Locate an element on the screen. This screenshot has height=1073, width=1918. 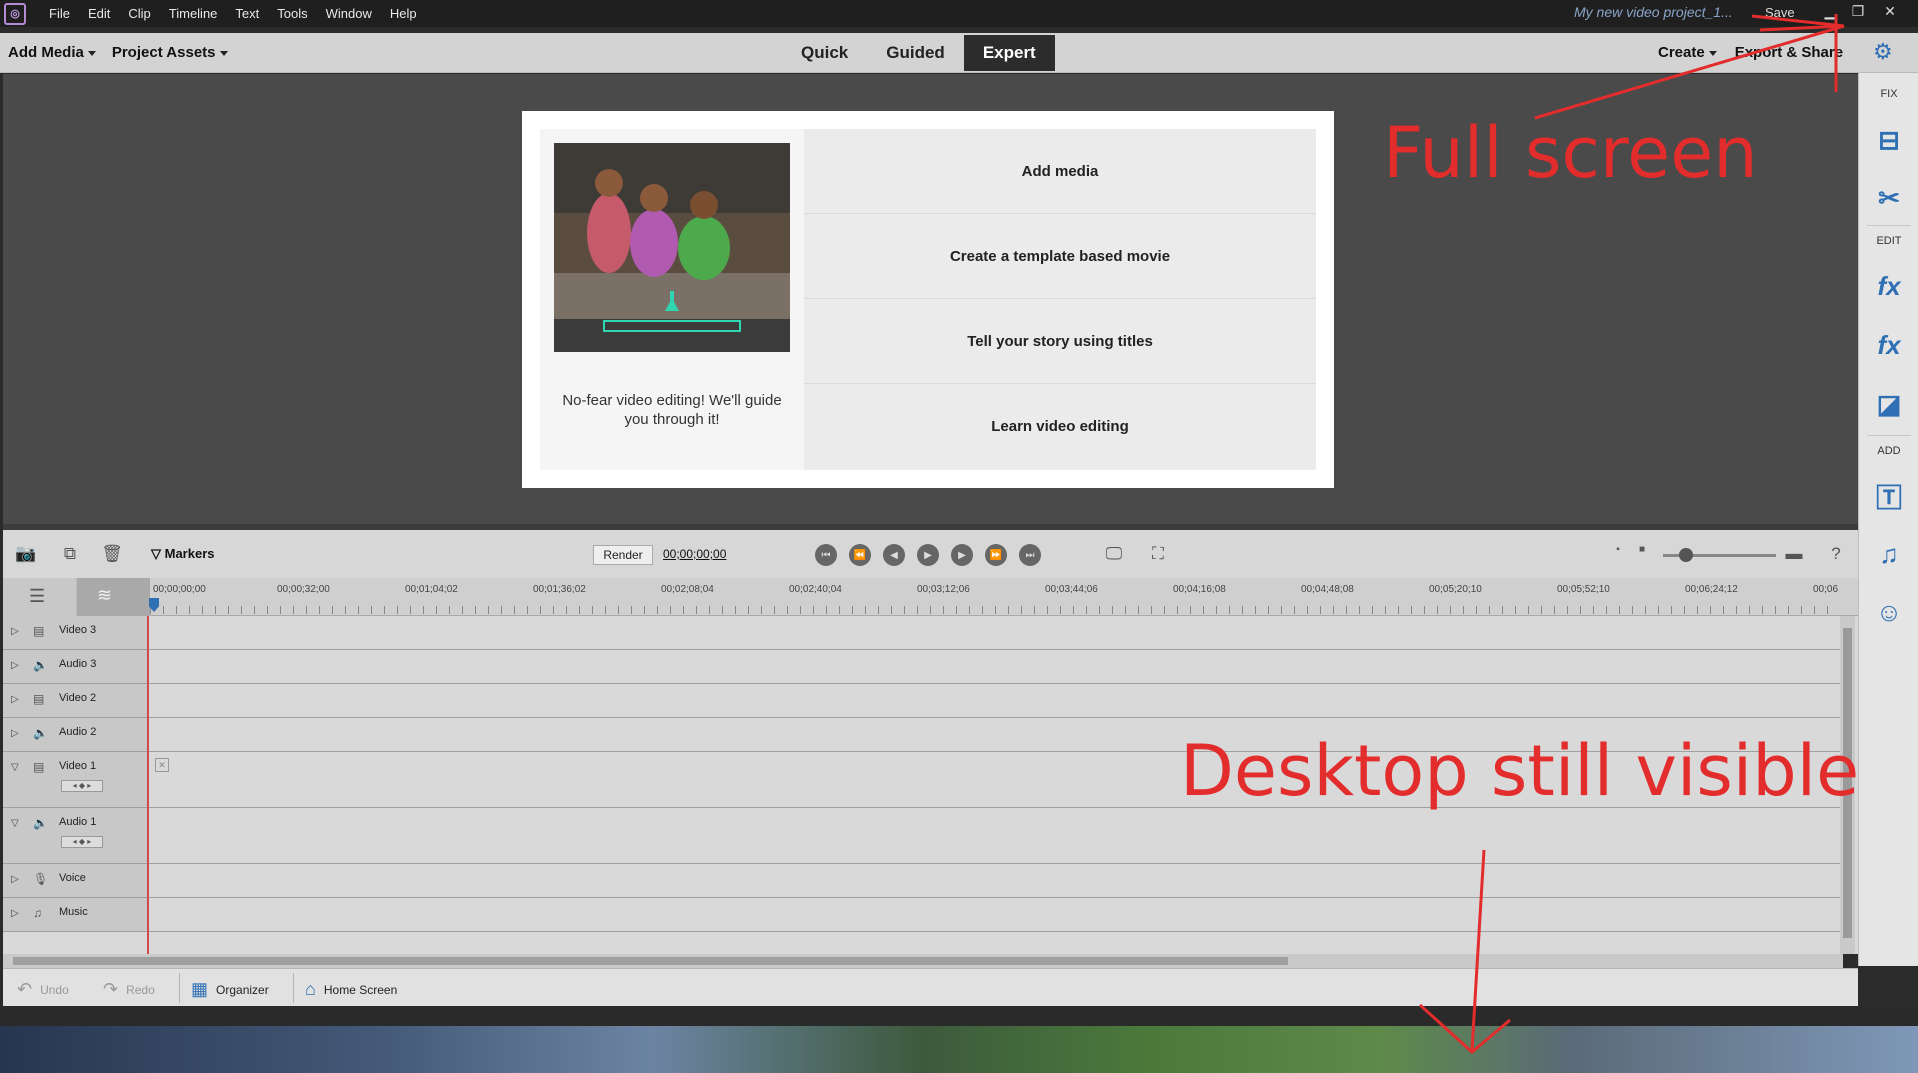
track-options-button: ☰ is located at coordinates (39, 597).